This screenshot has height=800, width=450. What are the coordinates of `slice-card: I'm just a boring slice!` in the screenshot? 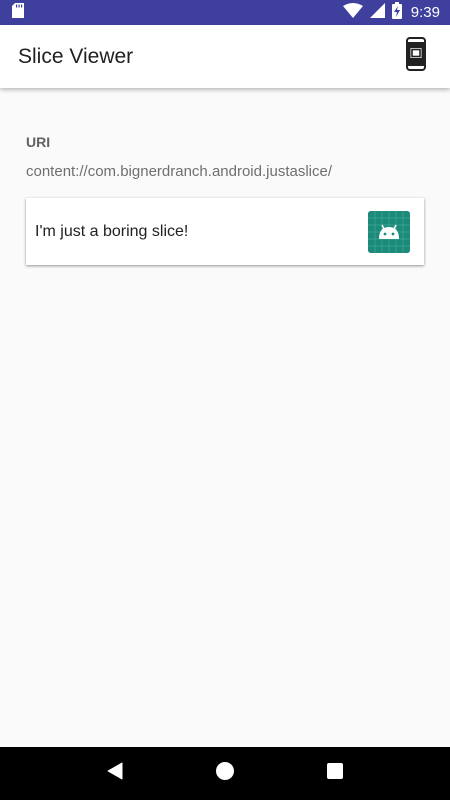 It's located at (225, 231).